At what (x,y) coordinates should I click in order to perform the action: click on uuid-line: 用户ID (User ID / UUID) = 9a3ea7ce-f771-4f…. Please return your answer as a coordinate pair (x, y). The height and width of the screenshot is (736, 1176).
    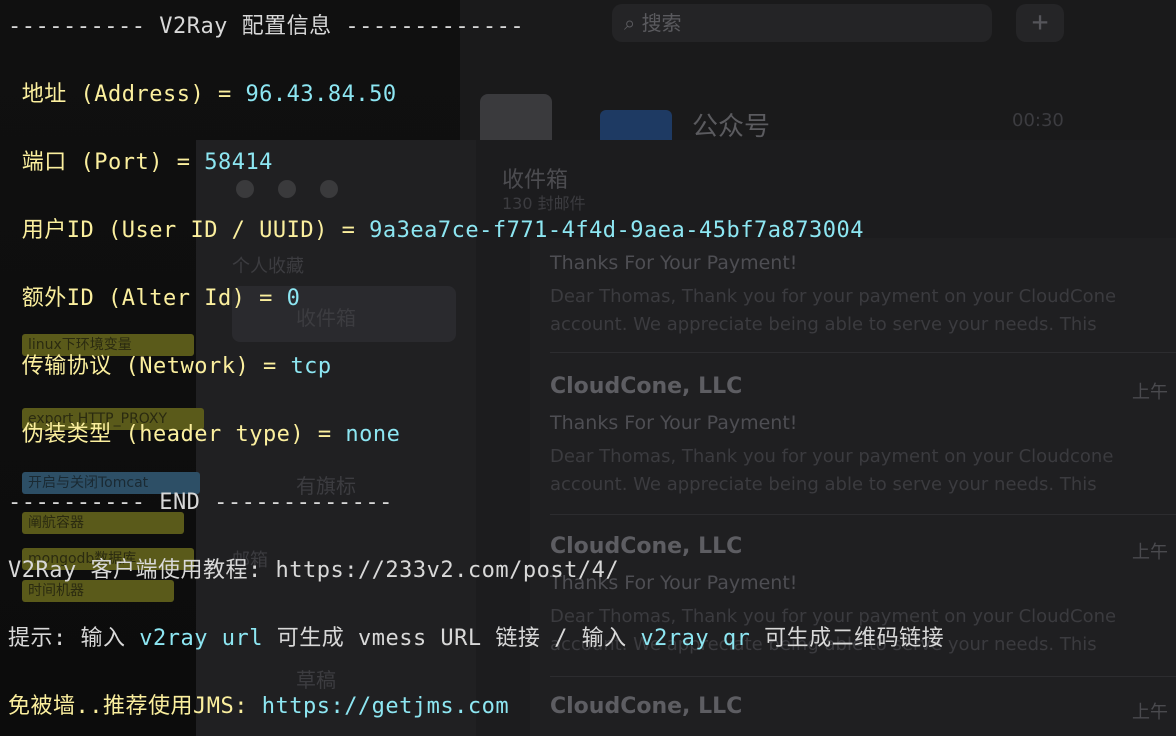
    Looking at the image, I should click on (436, 231).